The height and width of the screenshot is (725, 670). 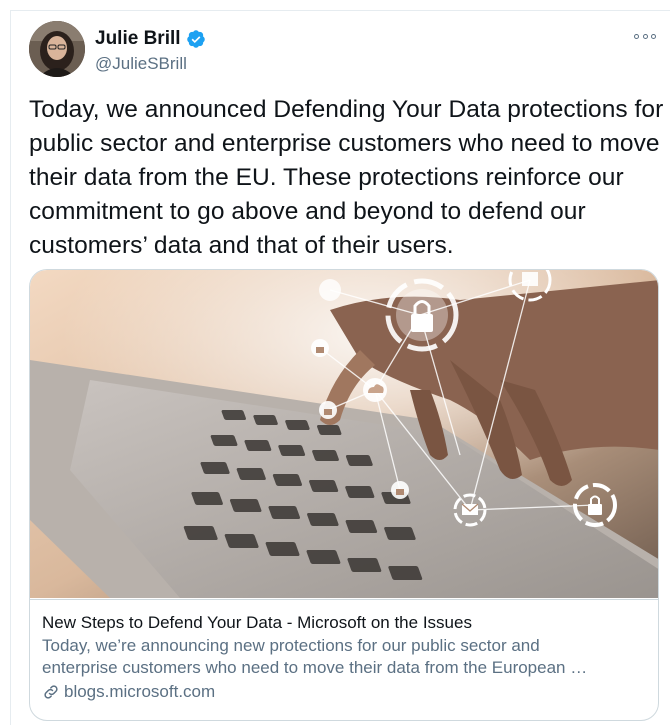 I want to click on link-icon, so click(x=51, y=692).